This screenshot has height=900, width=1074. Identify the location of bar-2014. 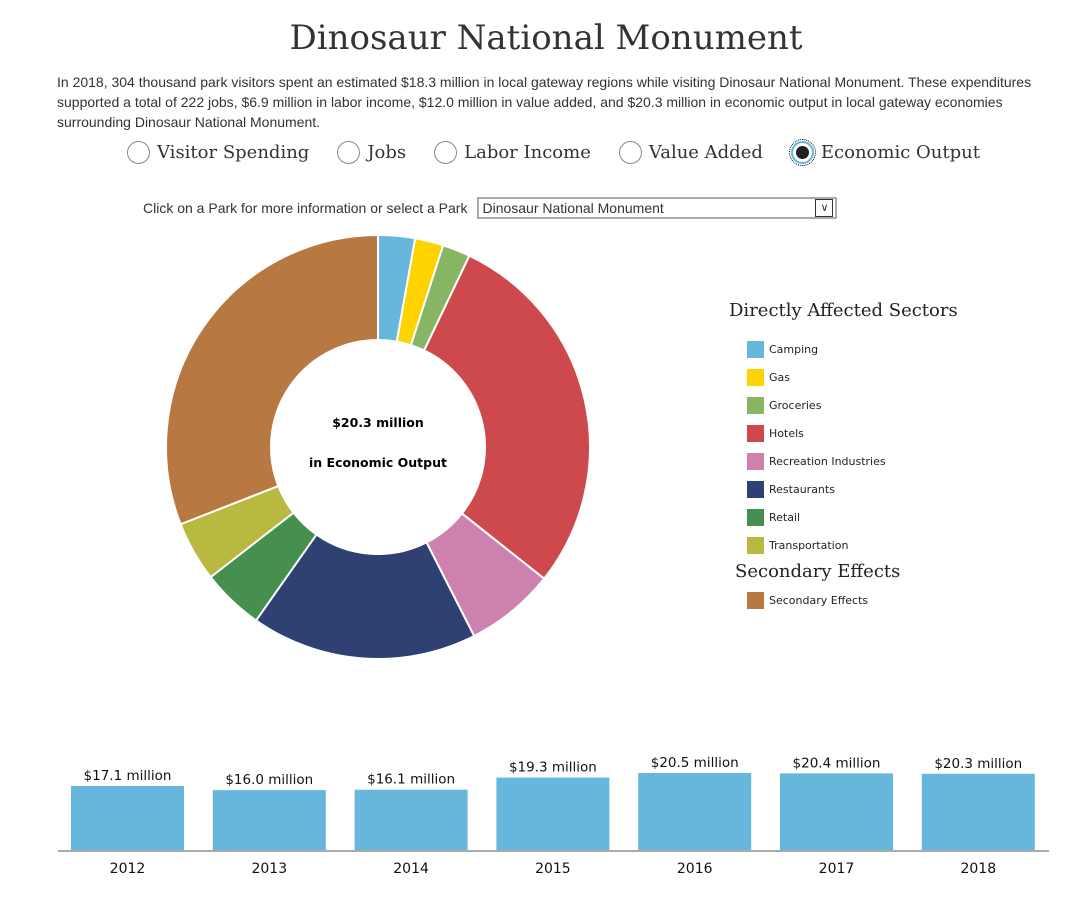
(411, 820).